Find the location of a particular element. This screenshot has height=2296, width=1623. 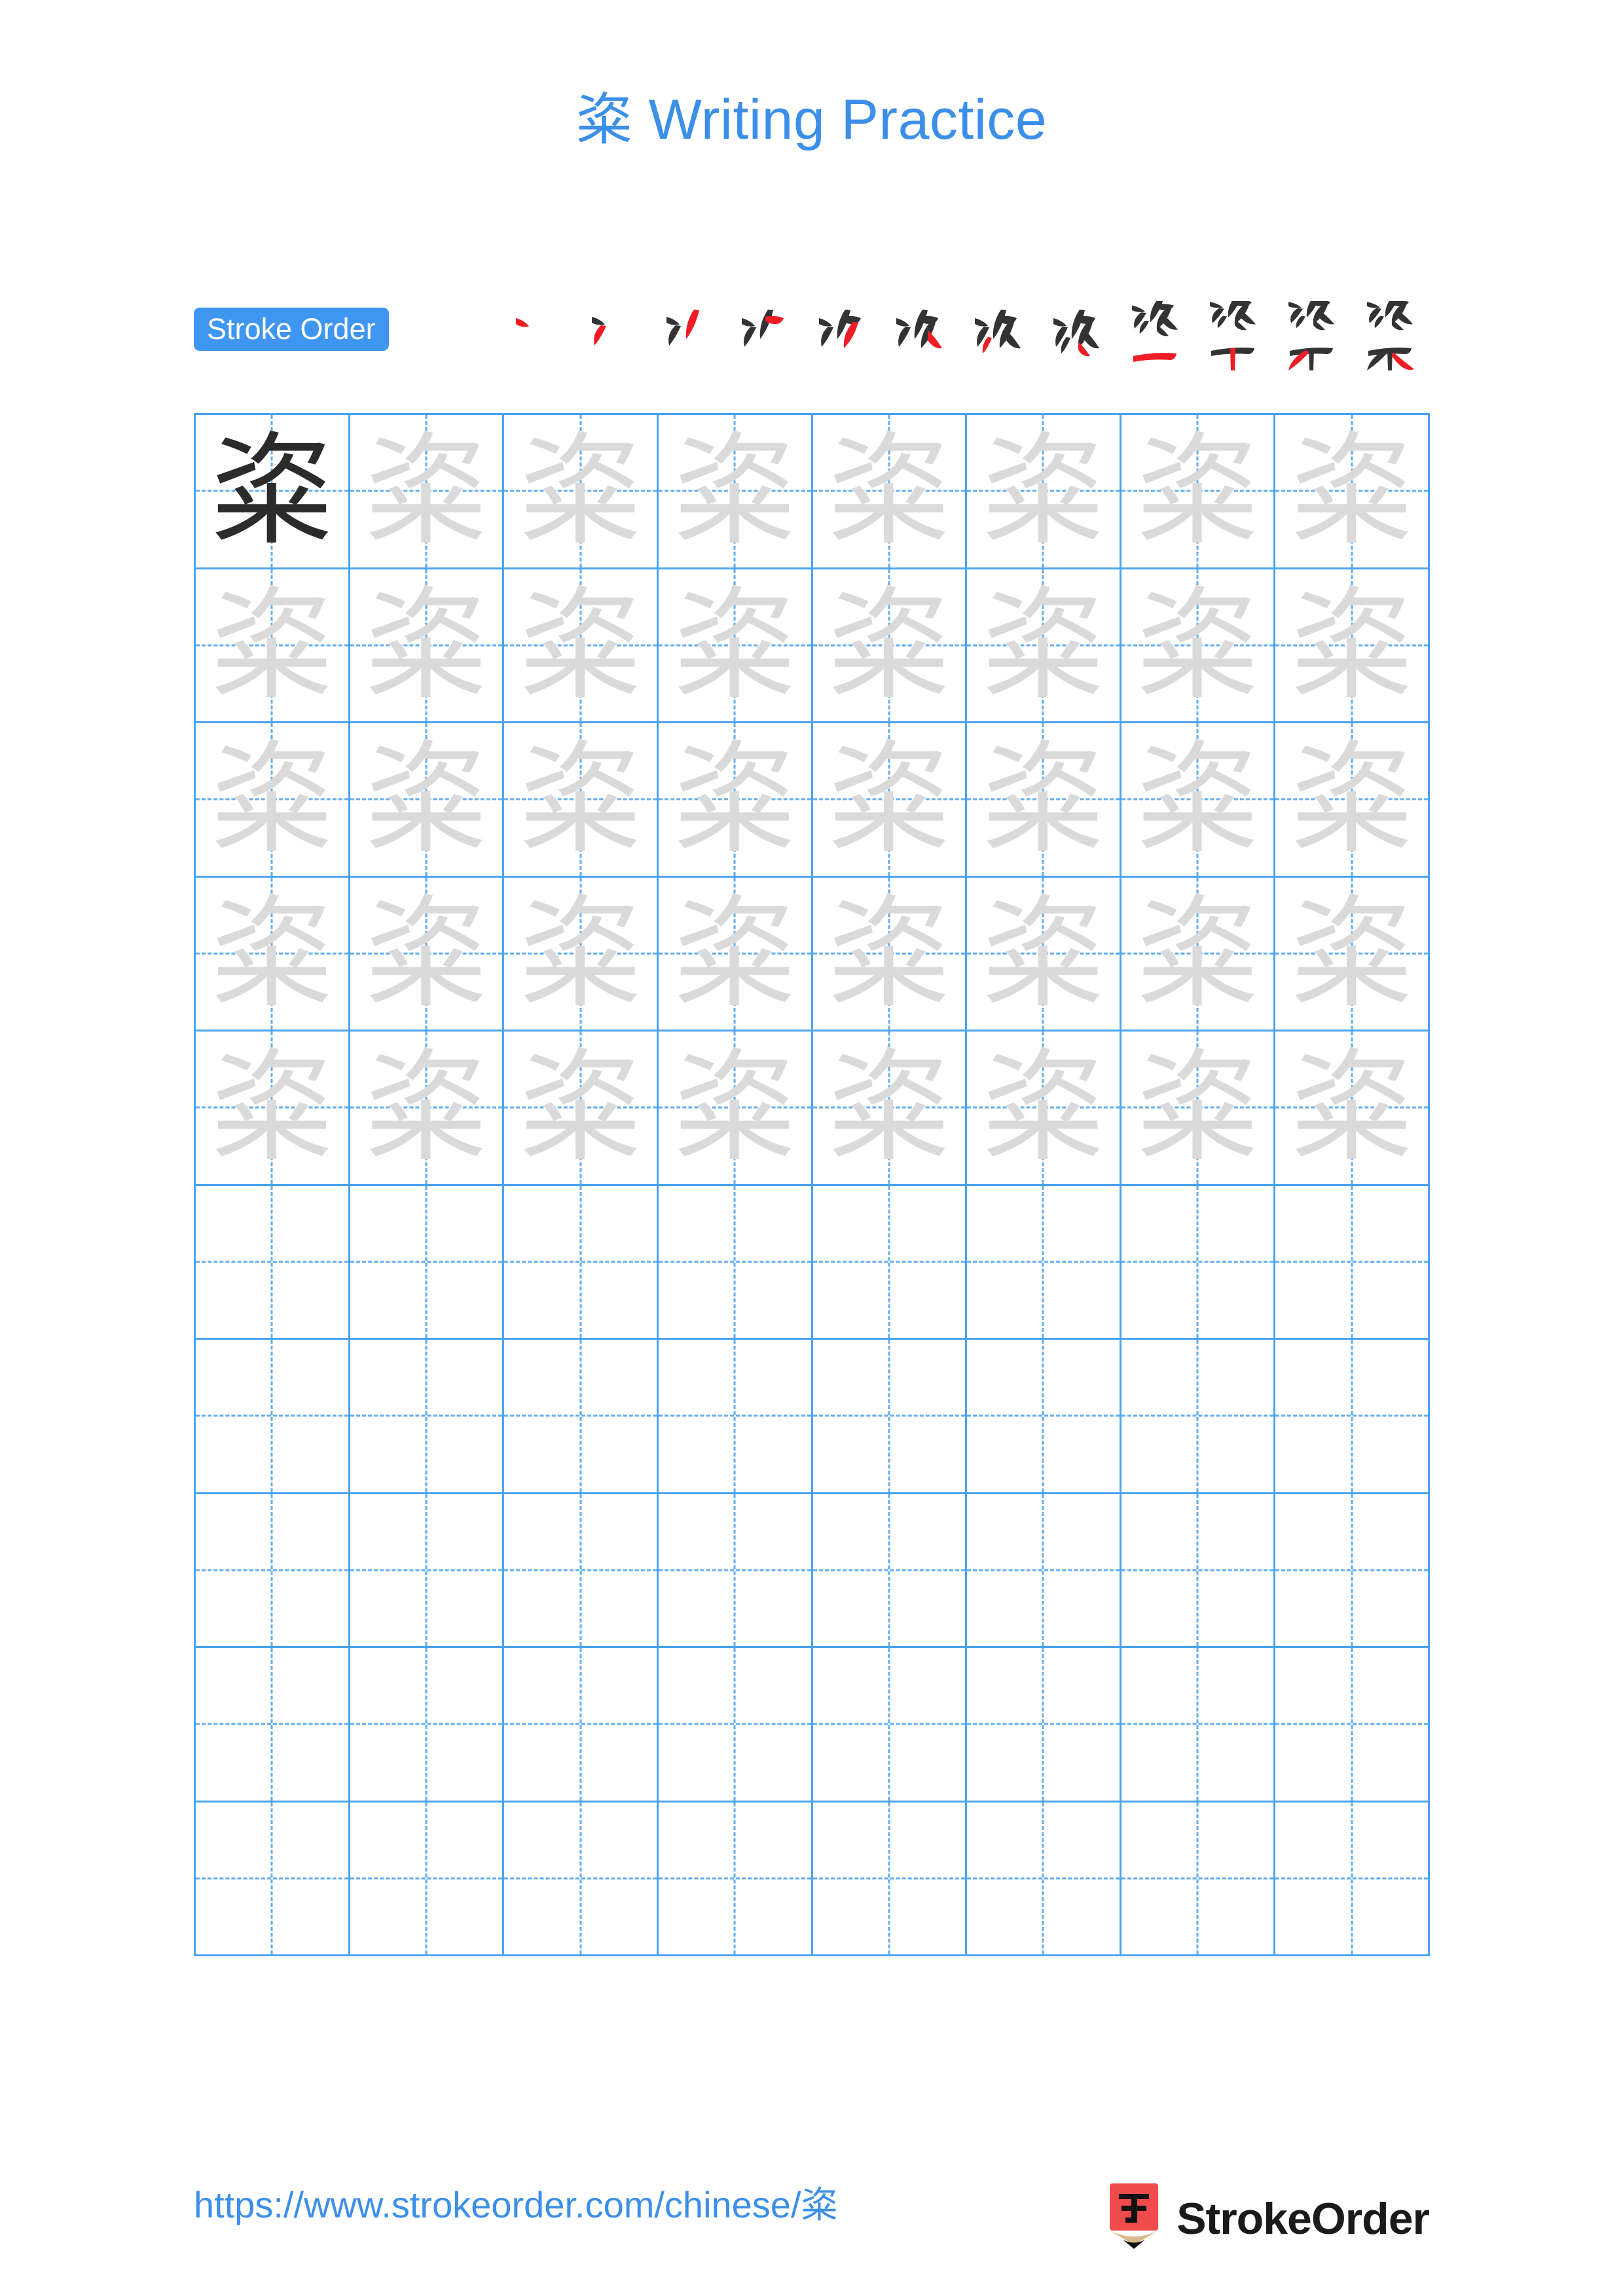

page-title: 粢 Writing Practice is located at coordinates (811, 120).